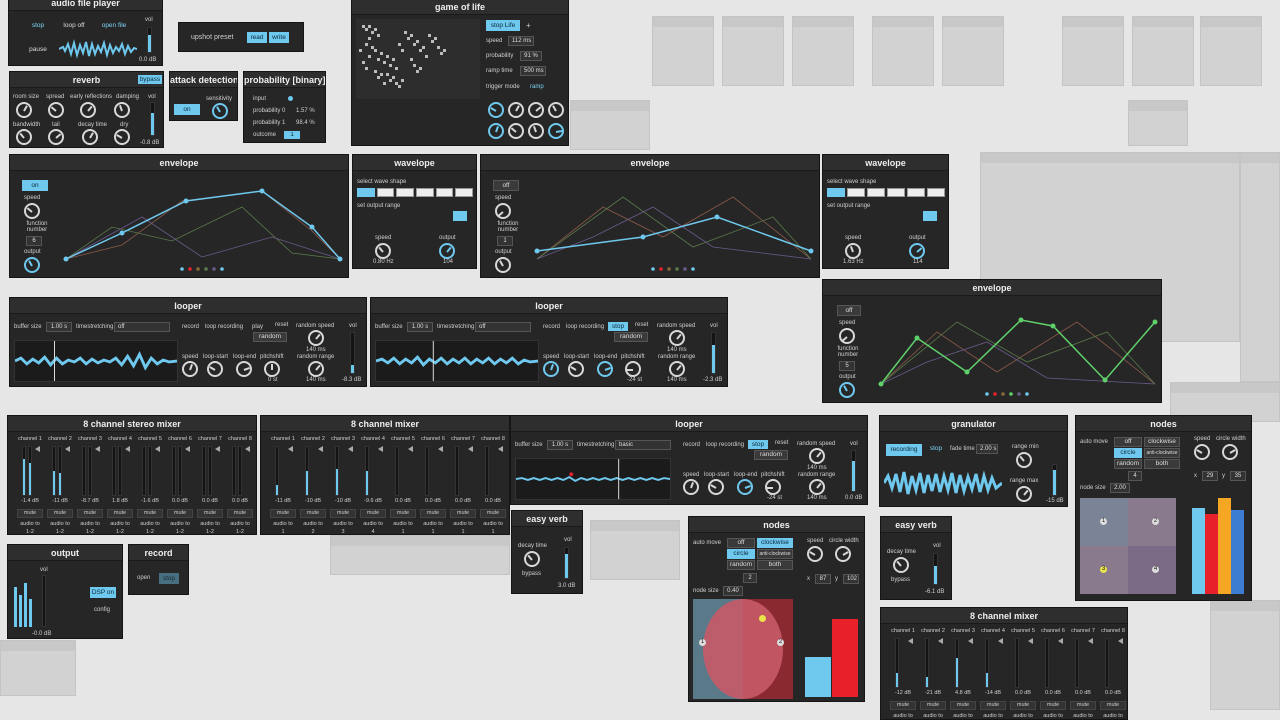 The width and height of the screenshot is (1280, 720). Describe the element at coordinates (385, 192) in the screenshot. I see `wave-shape-ramp` at that location.